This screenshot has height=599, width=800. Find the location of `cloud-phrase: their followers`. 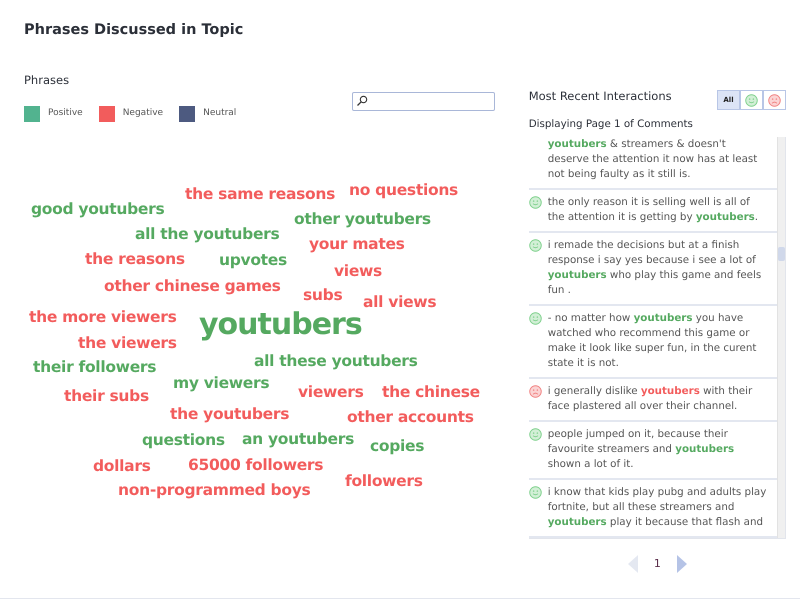

cloud-phrase: their followers is located at coordinates (94, 368).